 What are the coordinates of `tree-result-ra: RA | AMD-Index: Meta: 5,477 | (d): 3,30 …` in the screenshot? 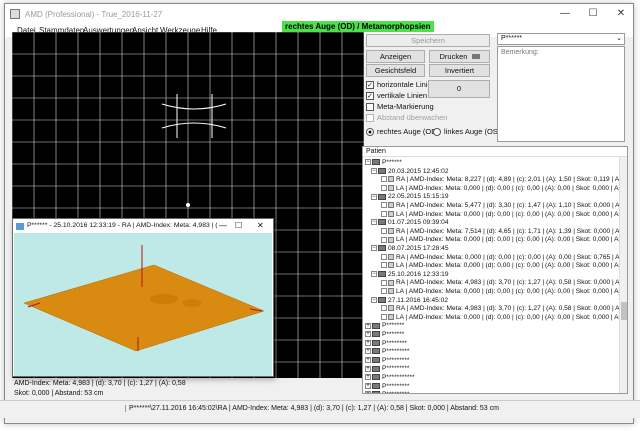 It's located at (504, 206).